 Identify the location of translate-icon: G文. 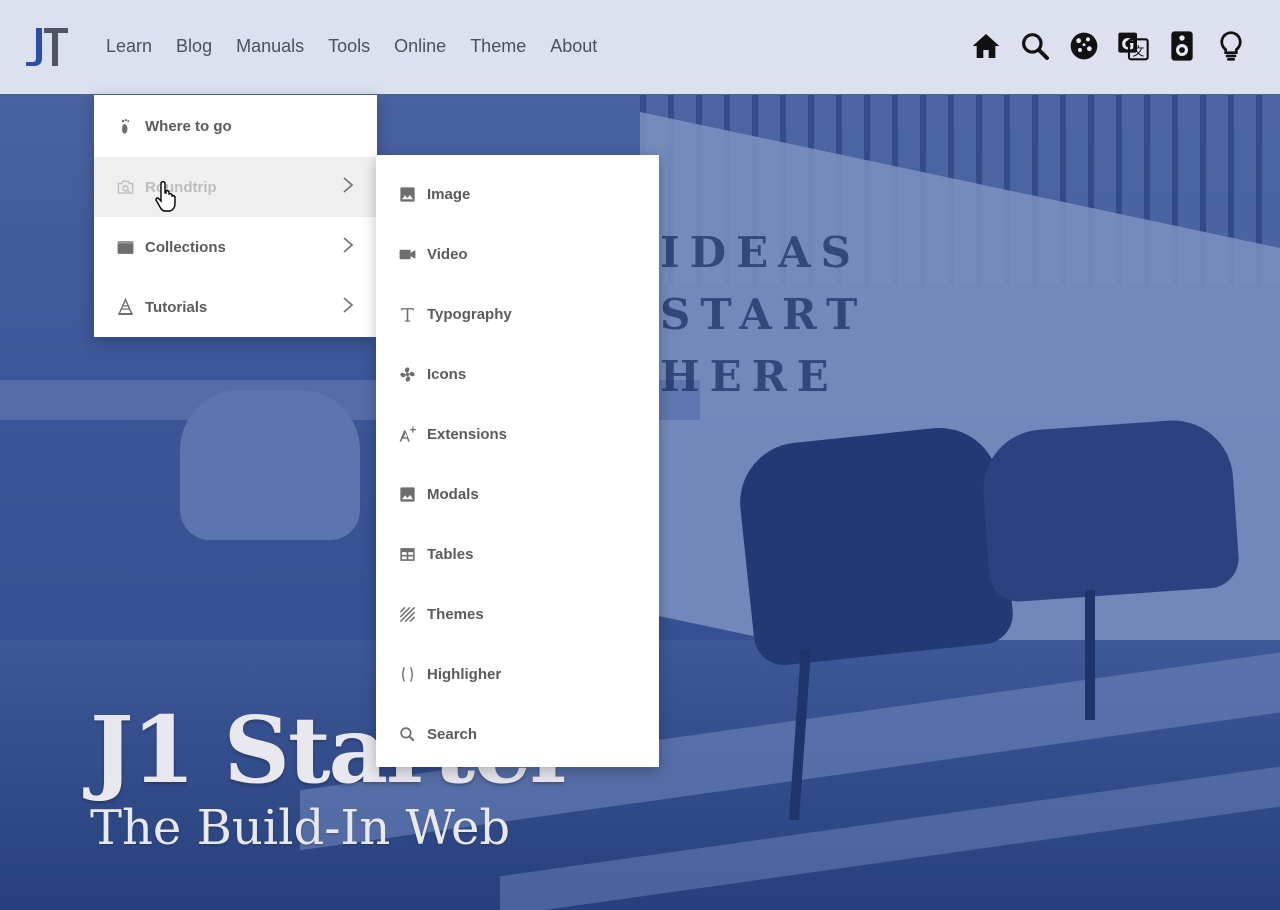
(1133, 46).